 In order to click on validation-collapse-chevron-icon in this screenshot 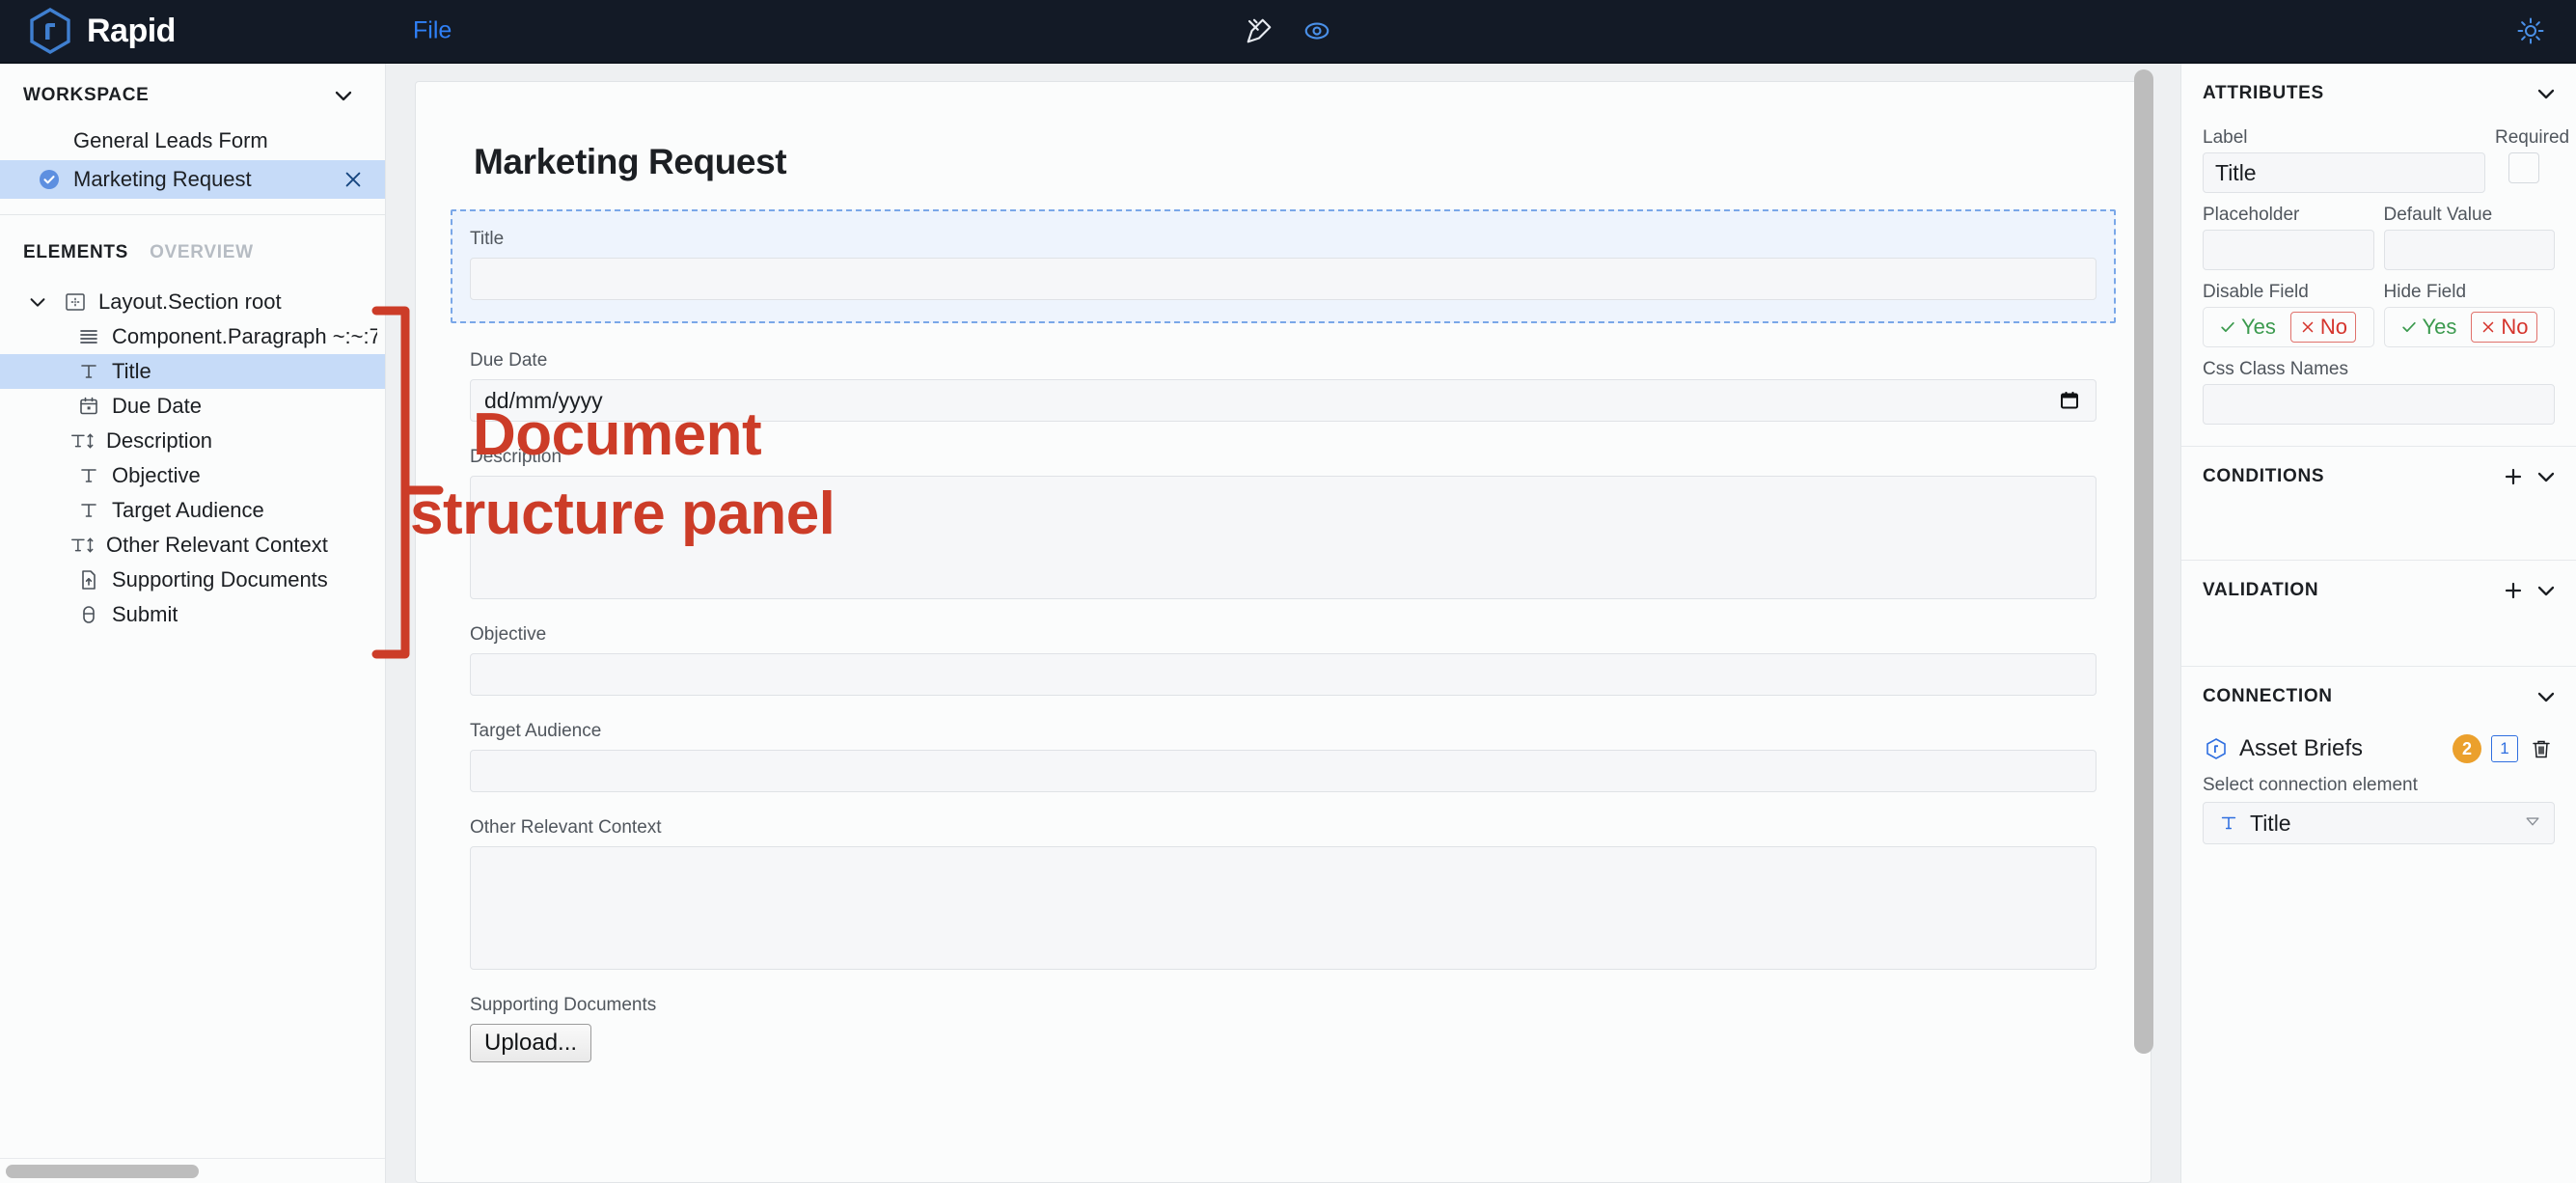, I will do `click(2547, 591)`.